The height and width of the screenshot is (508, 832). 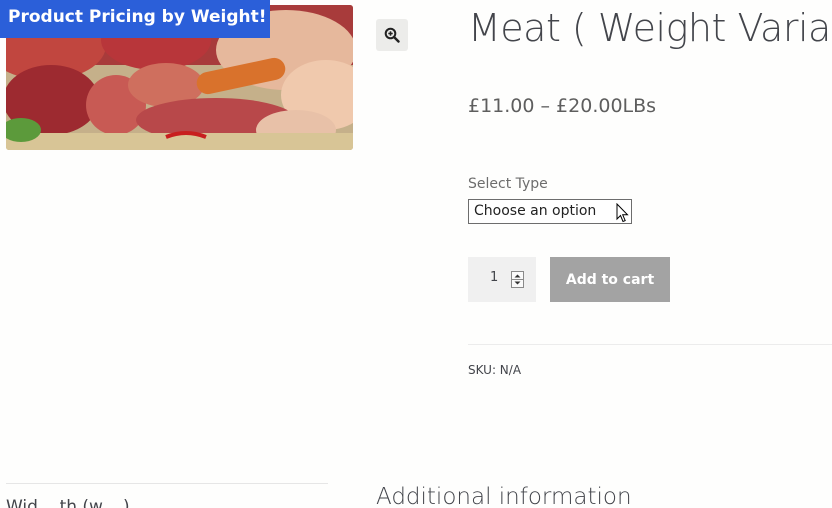 I want to click on price-range: £11.00 – £20.00LBs, so click(x=562, y=106).